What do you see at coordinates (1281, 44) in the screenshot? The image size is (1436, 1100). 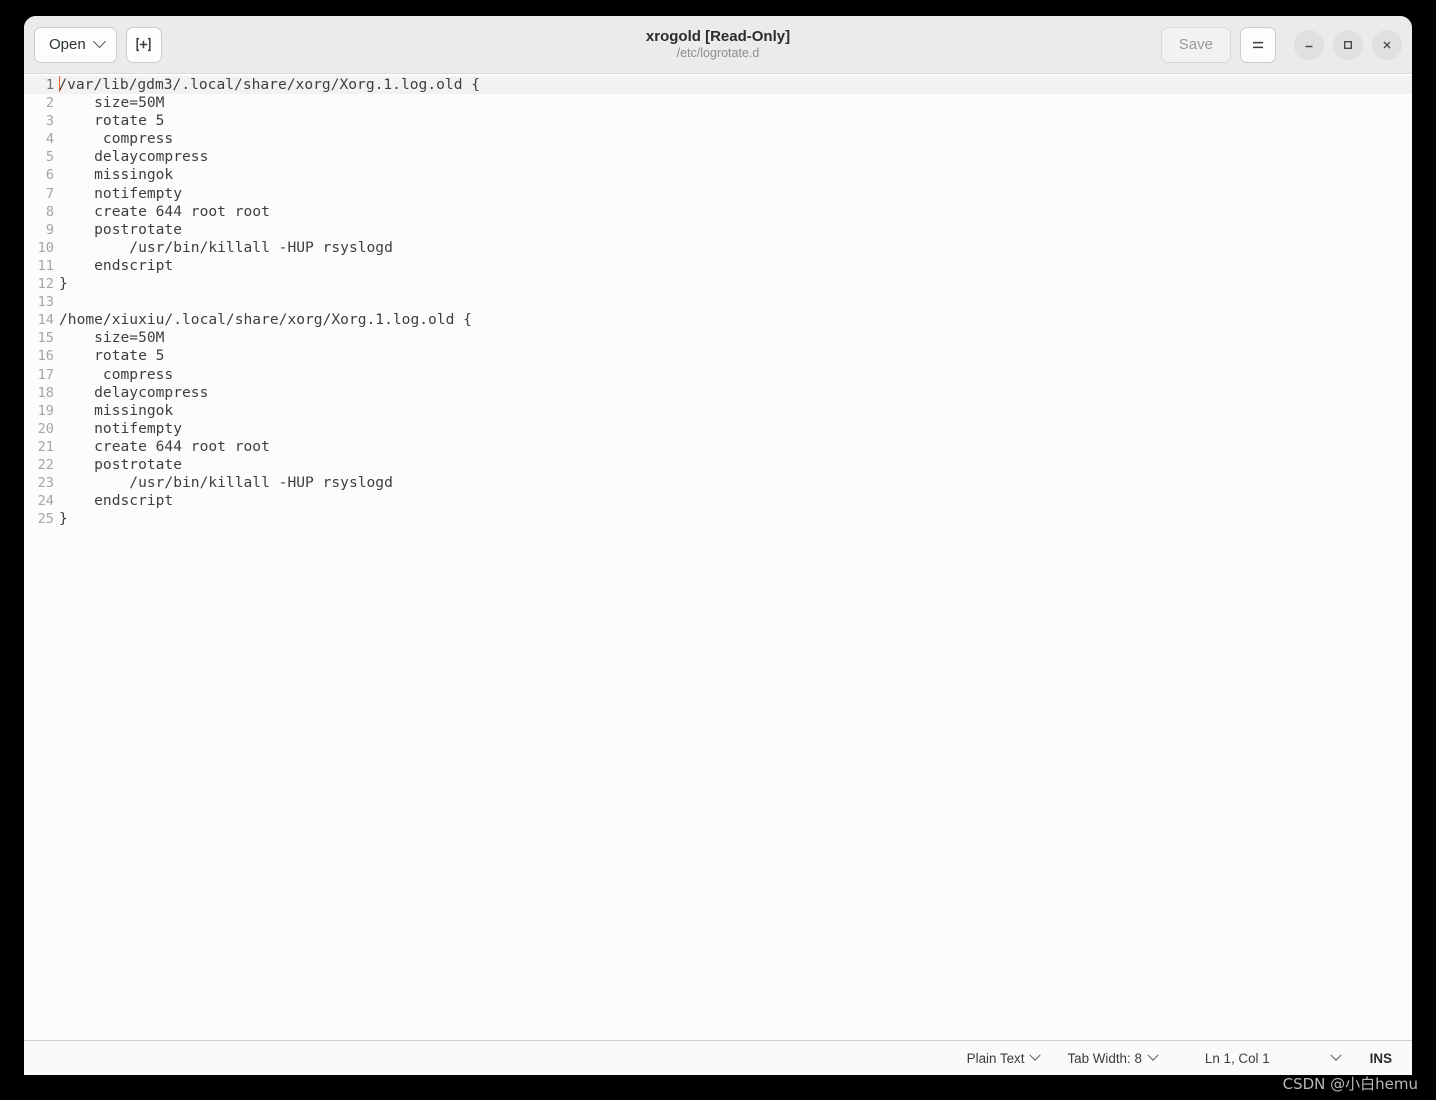 I see `header-right-controls: Save` at bounding box center [1281, 44].